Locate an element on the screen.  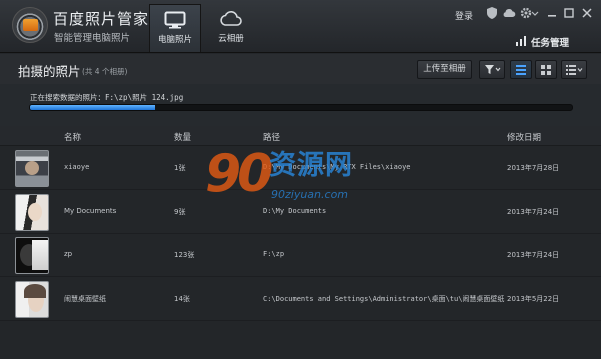
maximize-icon is located at coordinates (569, 13).